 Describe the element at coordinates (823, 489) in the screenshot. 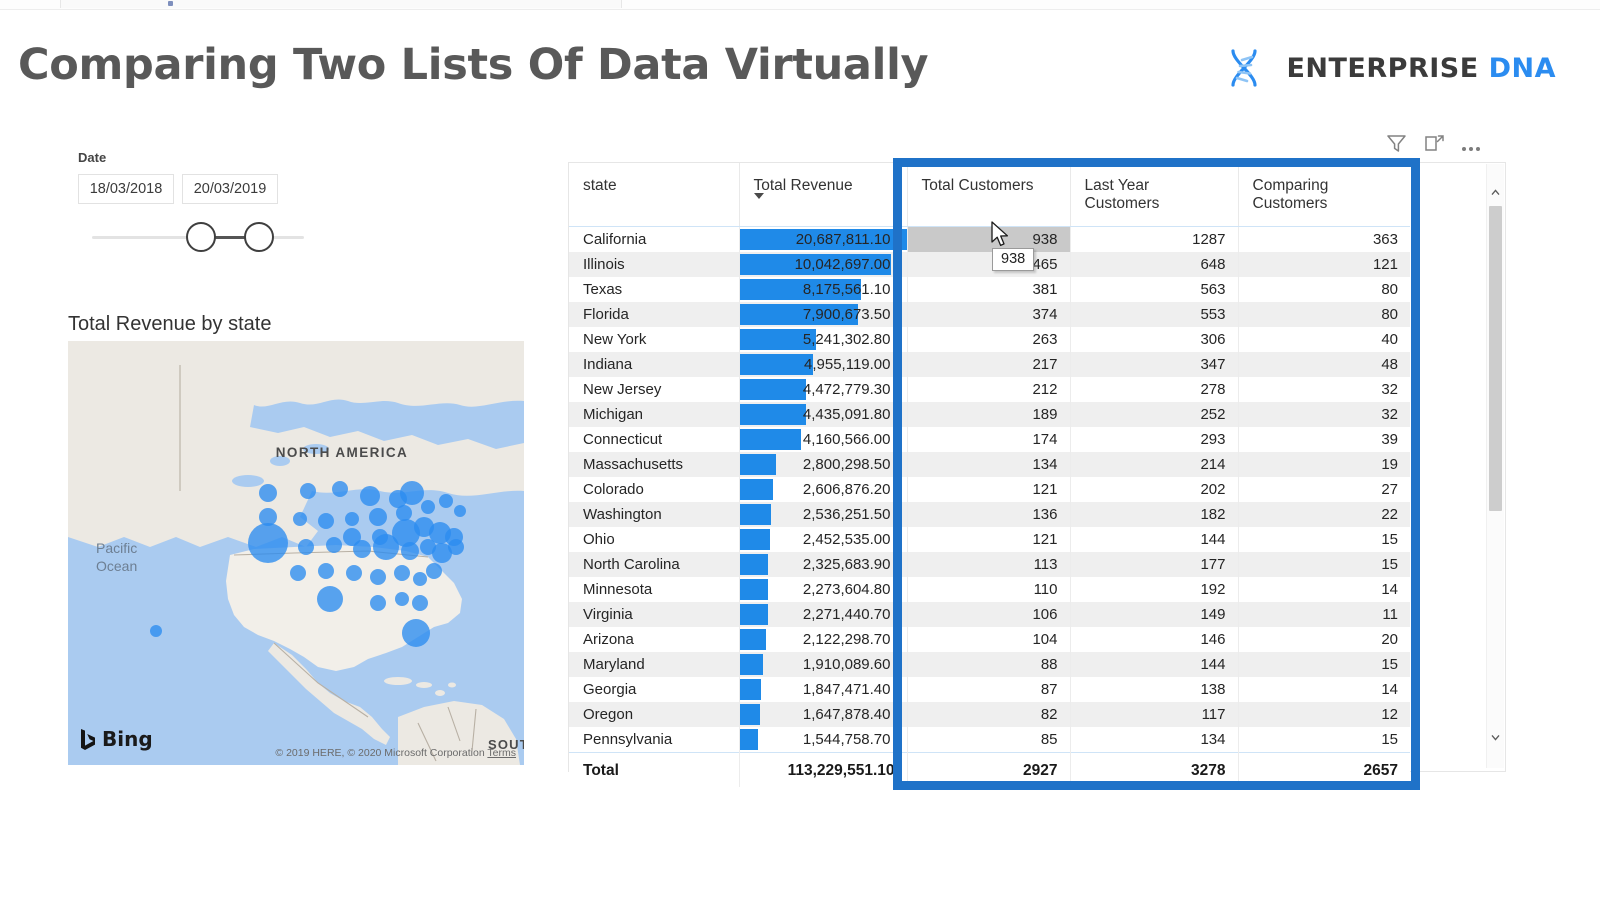

I see `cell-total-revenue: 2,606,876.20` at that location.